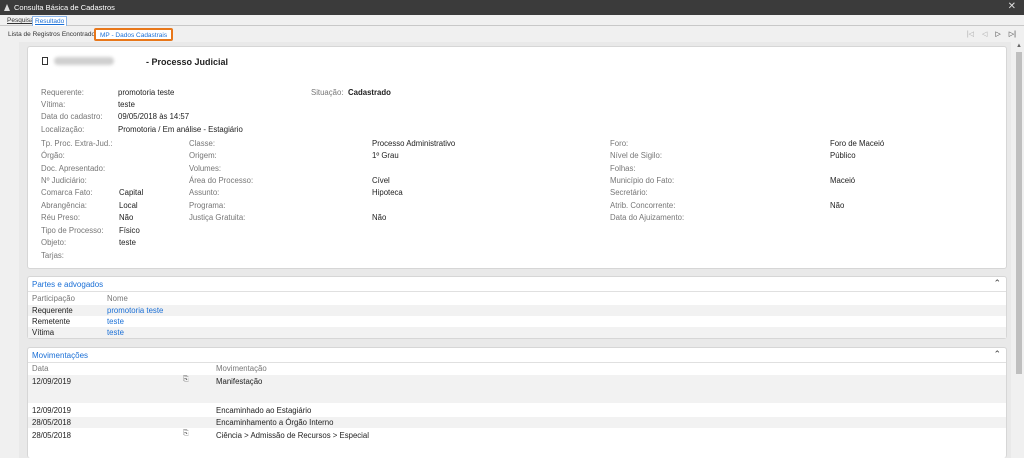  I want to click on partes-header-participacao: Participação, so click(53, 298).